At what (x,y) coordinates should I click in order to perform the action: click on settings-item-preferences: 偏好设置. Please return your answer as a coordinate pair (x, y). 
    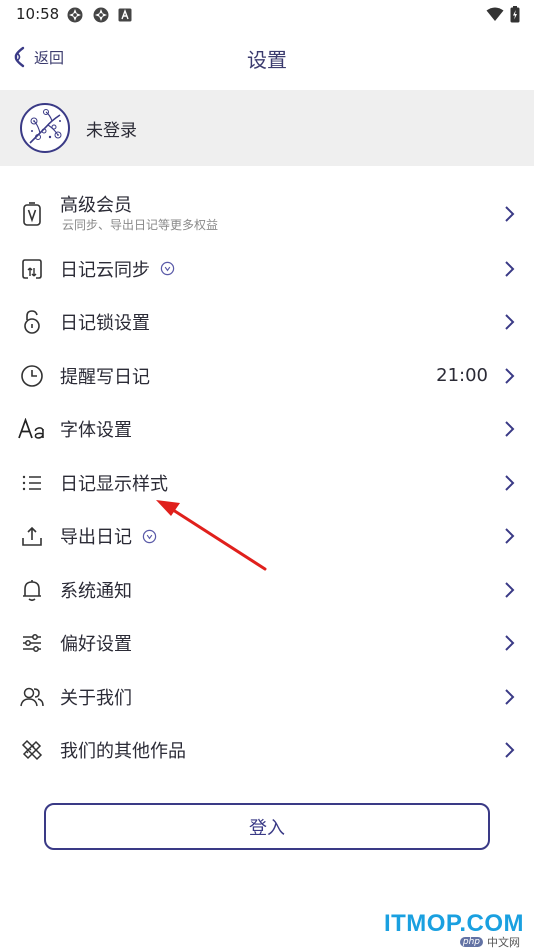
    Looking at the image, I should click on (267, 644).